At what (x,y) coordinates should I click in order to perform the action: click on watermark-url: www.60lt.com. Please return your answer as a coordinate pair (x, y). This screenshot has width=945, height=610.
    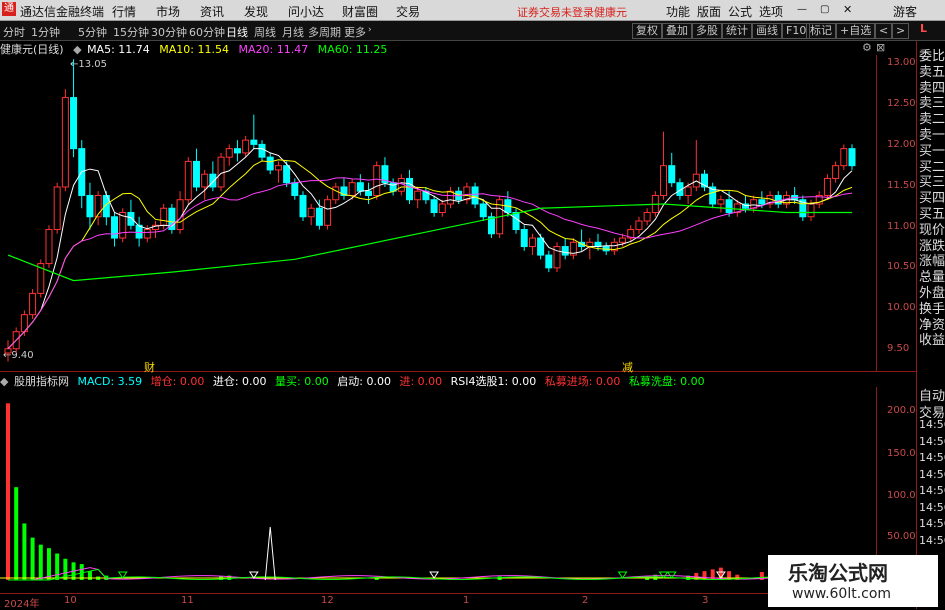
    Looking at the image, I should click on (842, 594).